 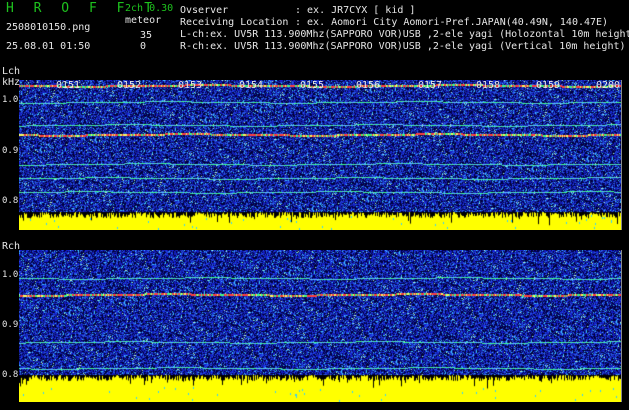 What do you see at coordinates (149, 8) in the screenshot?
I see `mode-label: 2ch 0.30` at bounding box center [149, 8].